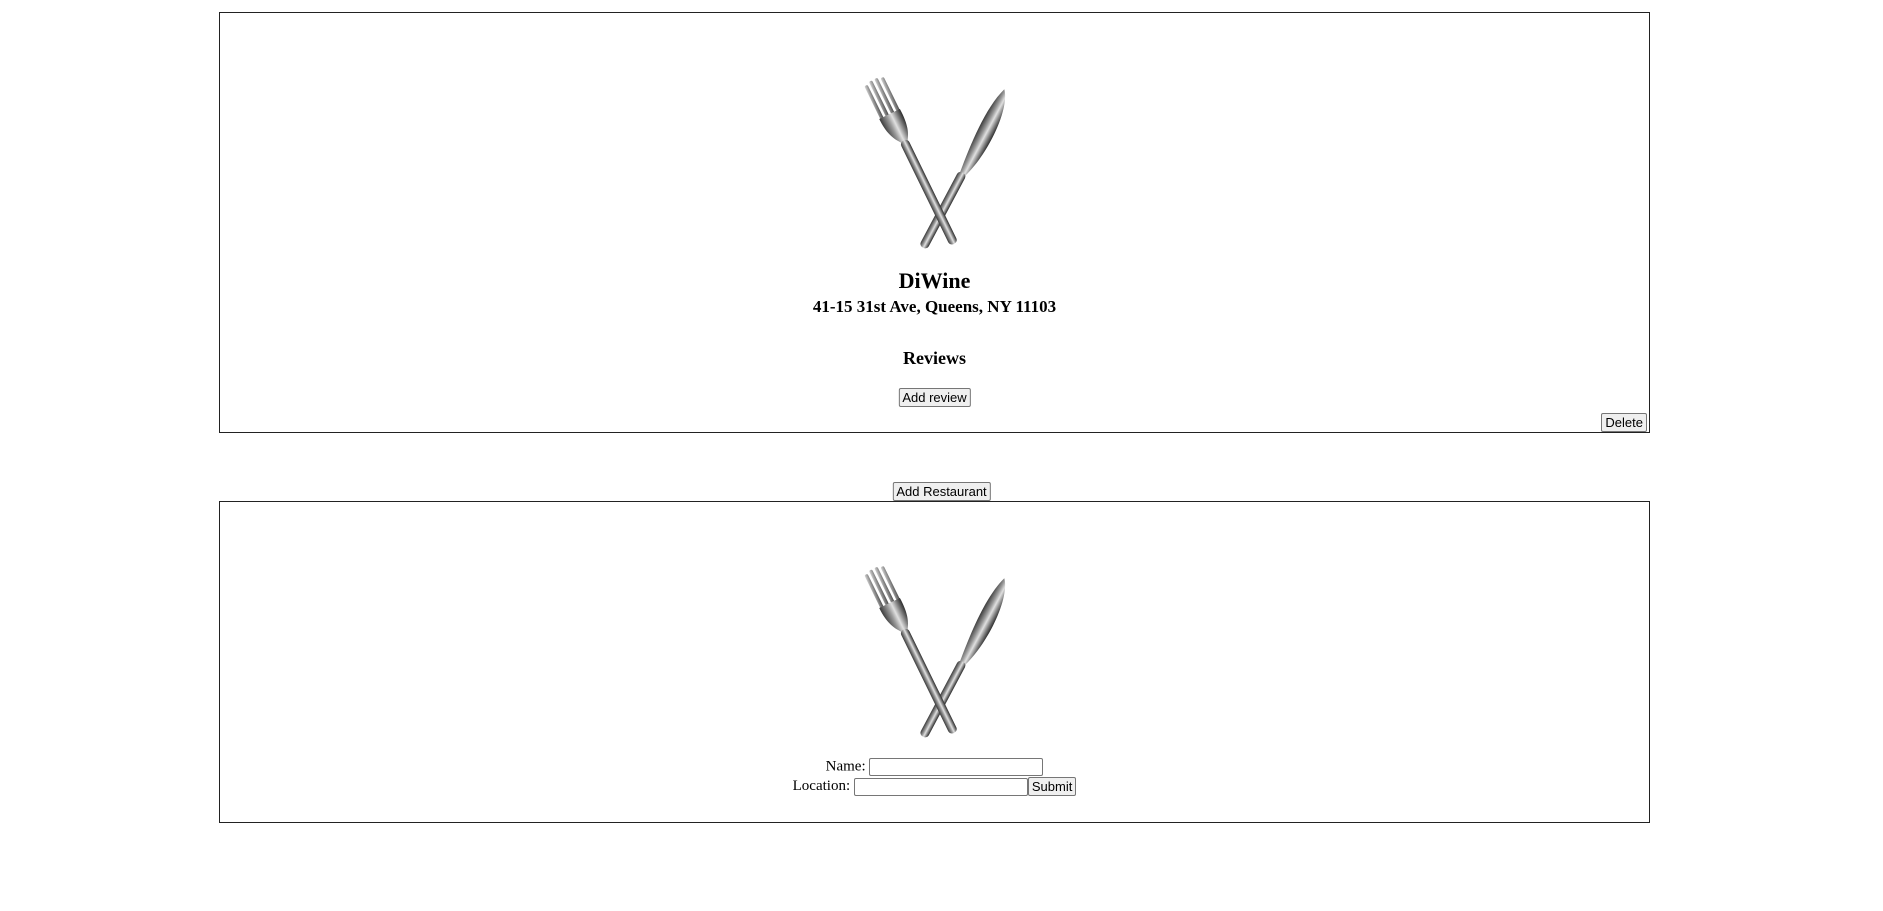  What do you see at coordinates (934, 397) in the screenshot?
I see `add-review-button: Add review` at bounding box center [934, 397].